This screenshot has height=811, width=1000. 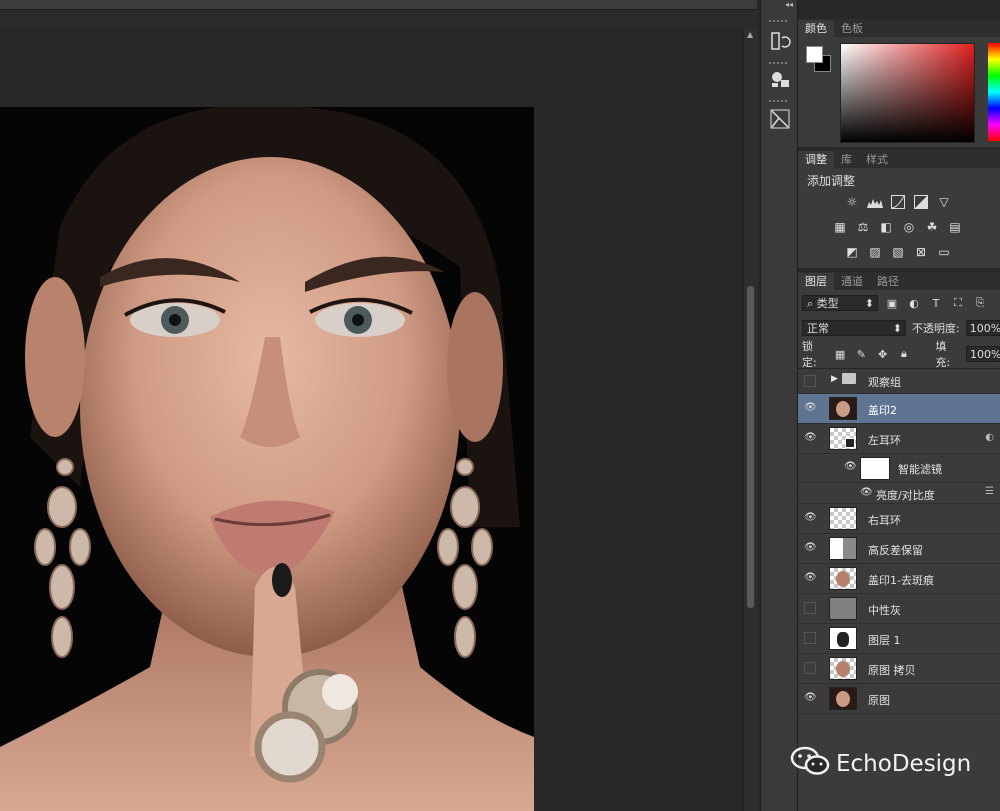 I want to click on expand-arrow-icon: ▶, so click(x=834, y=379).